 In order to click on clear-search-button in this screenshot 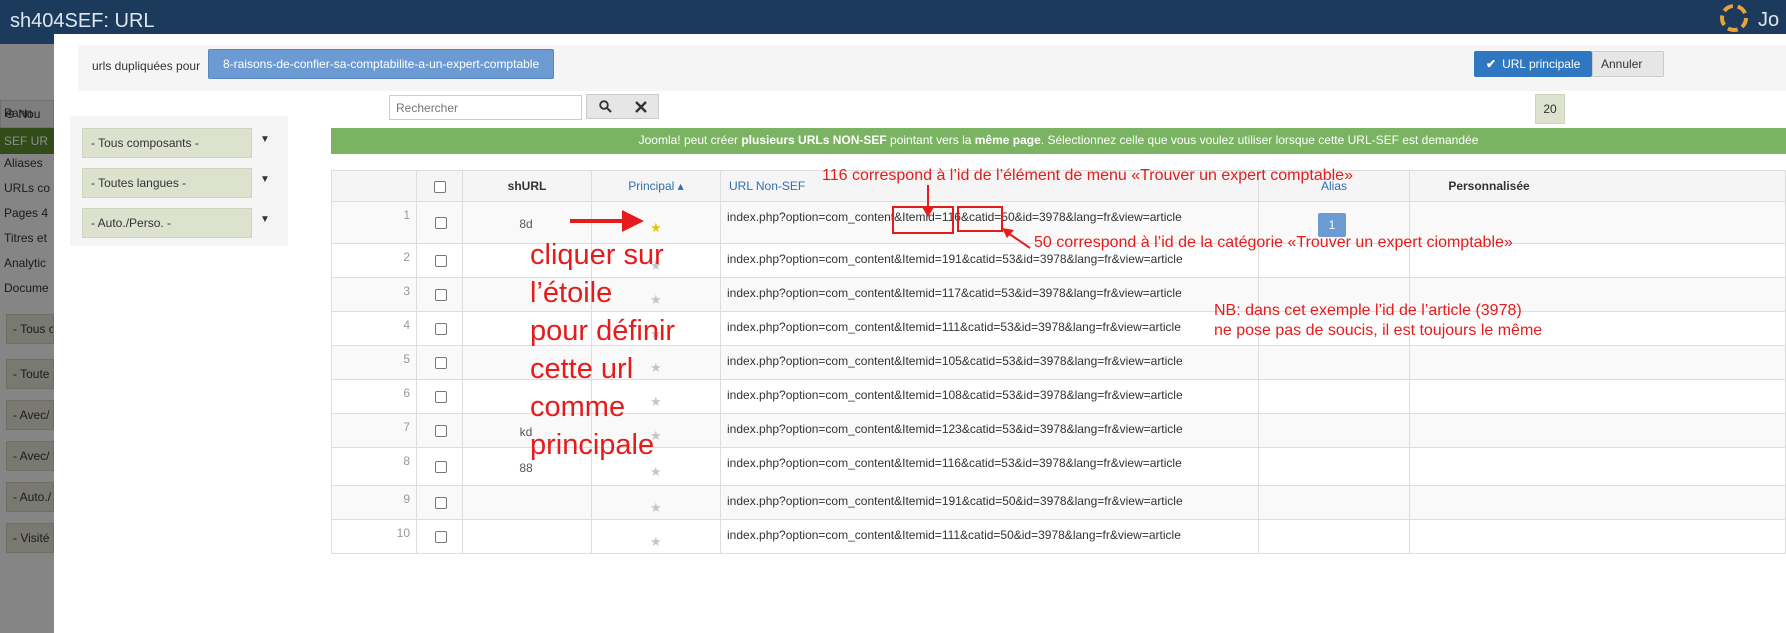, I will do `click(641, 106)`.